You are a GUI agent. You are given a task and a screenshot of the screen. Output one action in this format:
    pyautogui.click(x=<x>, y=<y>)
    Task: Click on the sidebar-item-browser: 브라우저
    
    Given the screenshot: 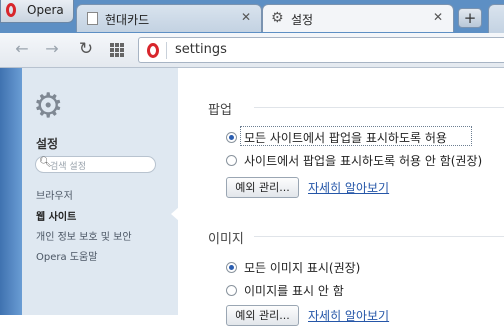 What is the action you would take?
    pyautogui.click(x=54, y=194)
    